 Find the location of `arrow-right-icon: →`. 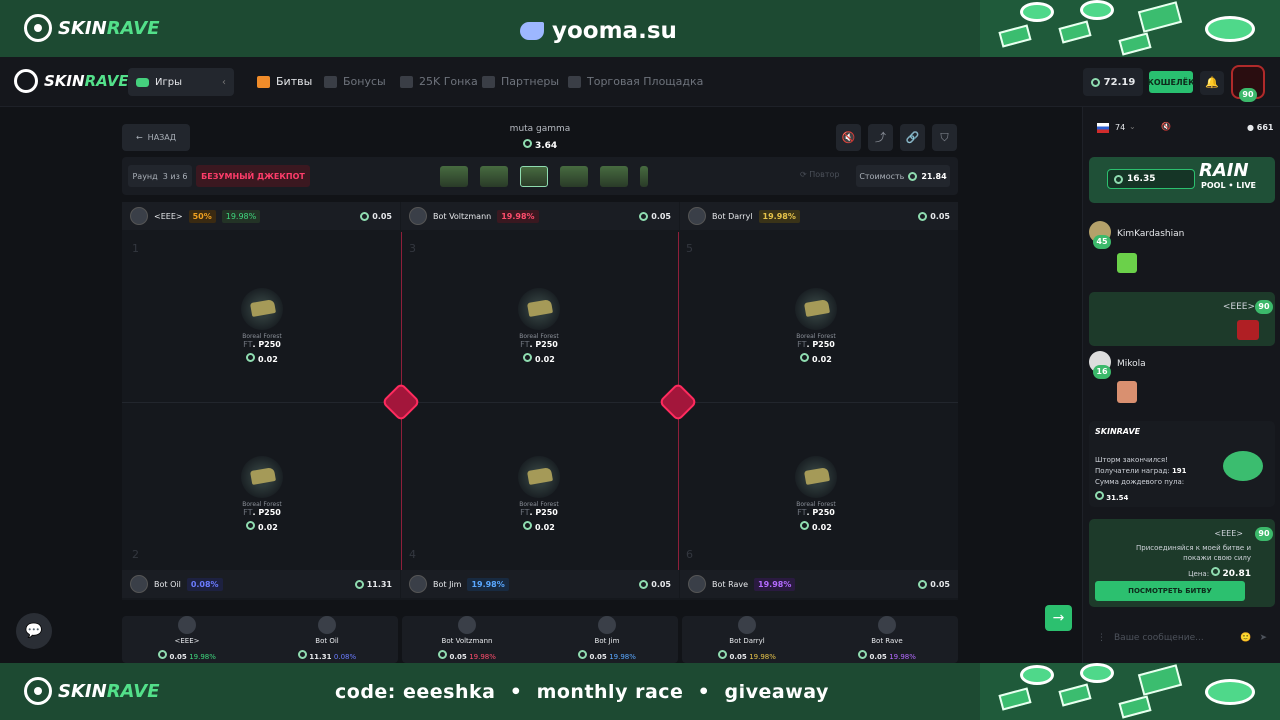

arrow-right-icon: → is located at coordinates (1058, 618).